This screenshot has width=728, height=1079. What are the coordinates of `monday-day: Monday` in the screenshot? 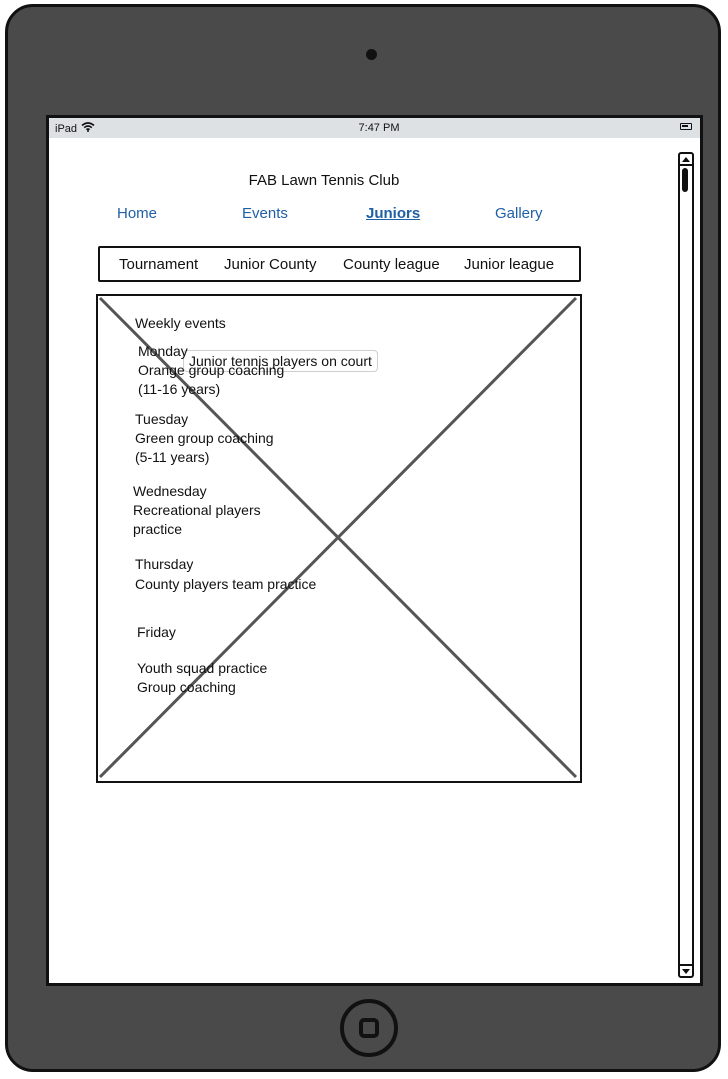 It's located at (163, 351).